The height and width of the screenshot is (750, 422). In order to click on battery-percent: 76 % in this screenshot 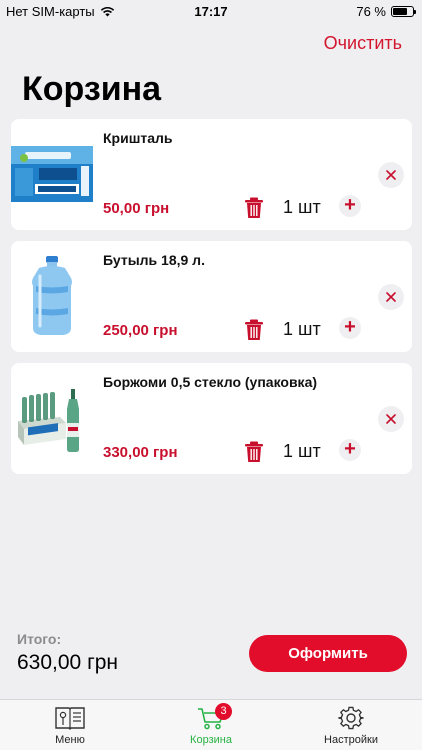, I will do `click(371, 11)`.